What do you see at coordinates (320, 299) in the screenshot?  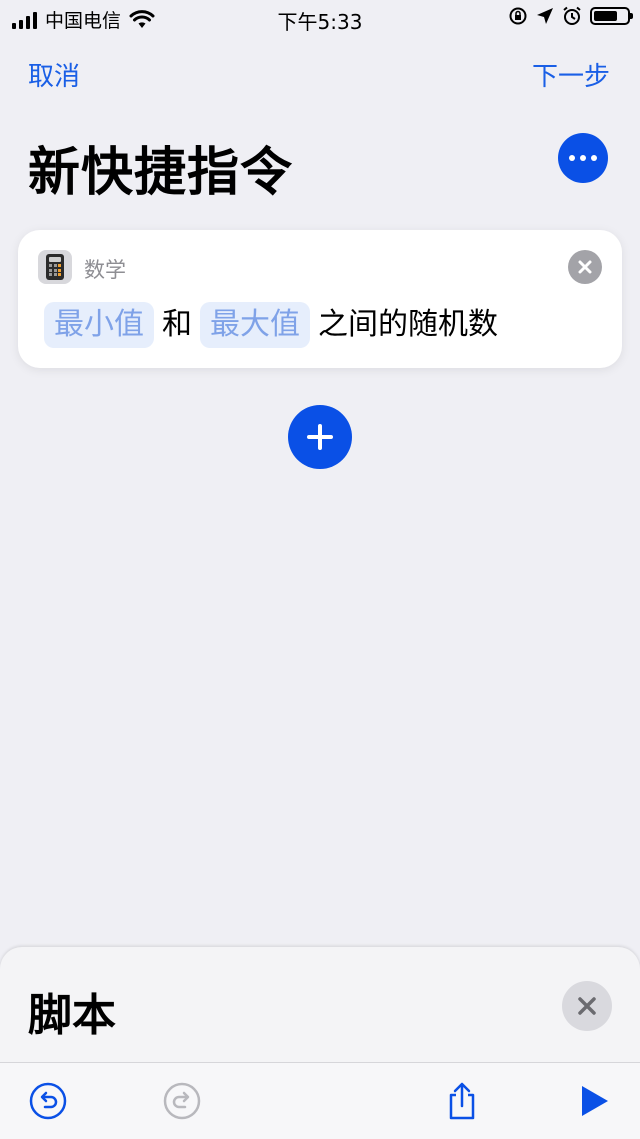 I see `random-number-action-card: 数学 最小值 和 最大值 之间的随机数` at bounding box center [320, 299].